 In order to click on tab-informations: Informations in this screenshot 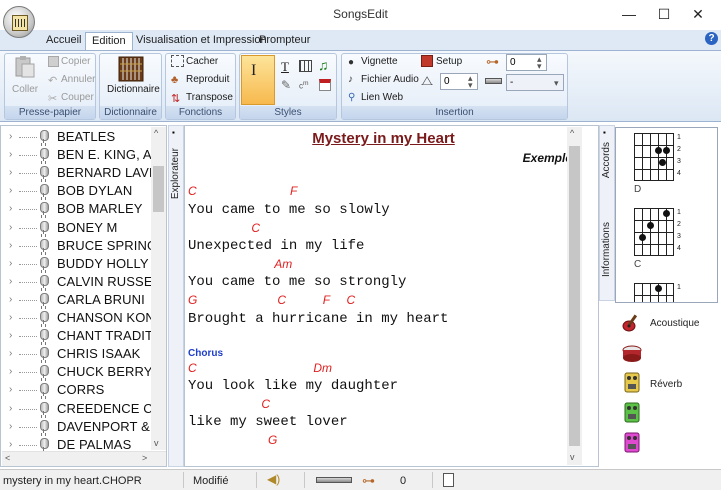, I will do `click(606, 249)`.